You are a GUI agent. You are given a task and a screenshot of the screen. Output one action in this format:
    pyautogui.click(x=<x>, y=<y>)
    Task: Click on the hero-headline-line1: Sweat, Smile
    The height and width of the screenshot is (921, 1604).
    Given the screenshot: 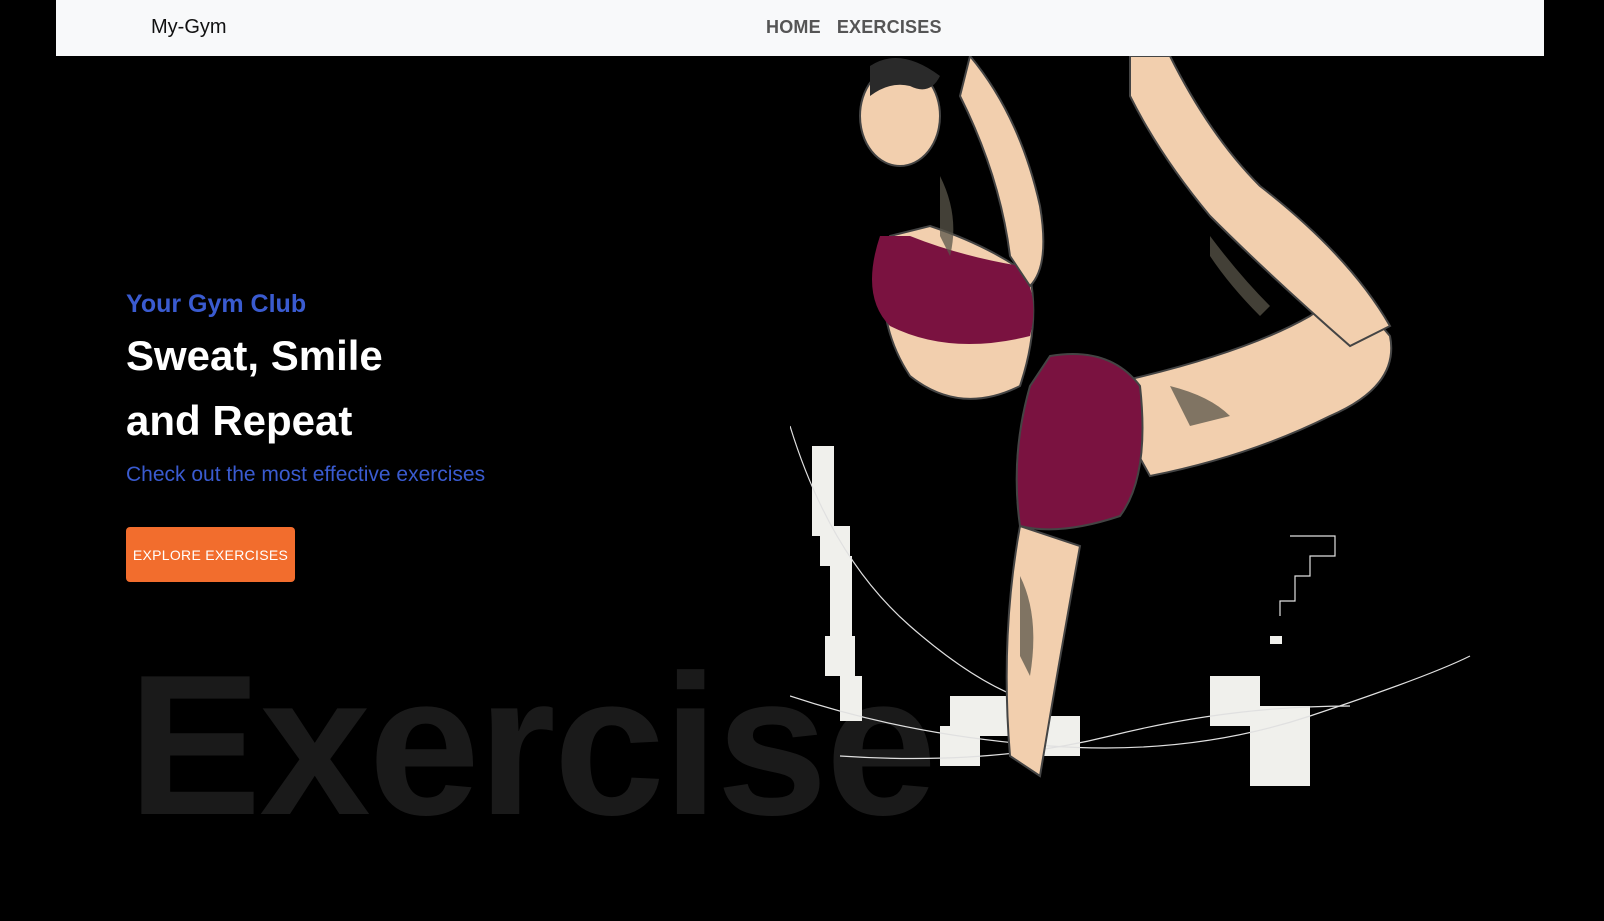 What is the action you would take?
    pyautogui.click(x=254, y=355)
    